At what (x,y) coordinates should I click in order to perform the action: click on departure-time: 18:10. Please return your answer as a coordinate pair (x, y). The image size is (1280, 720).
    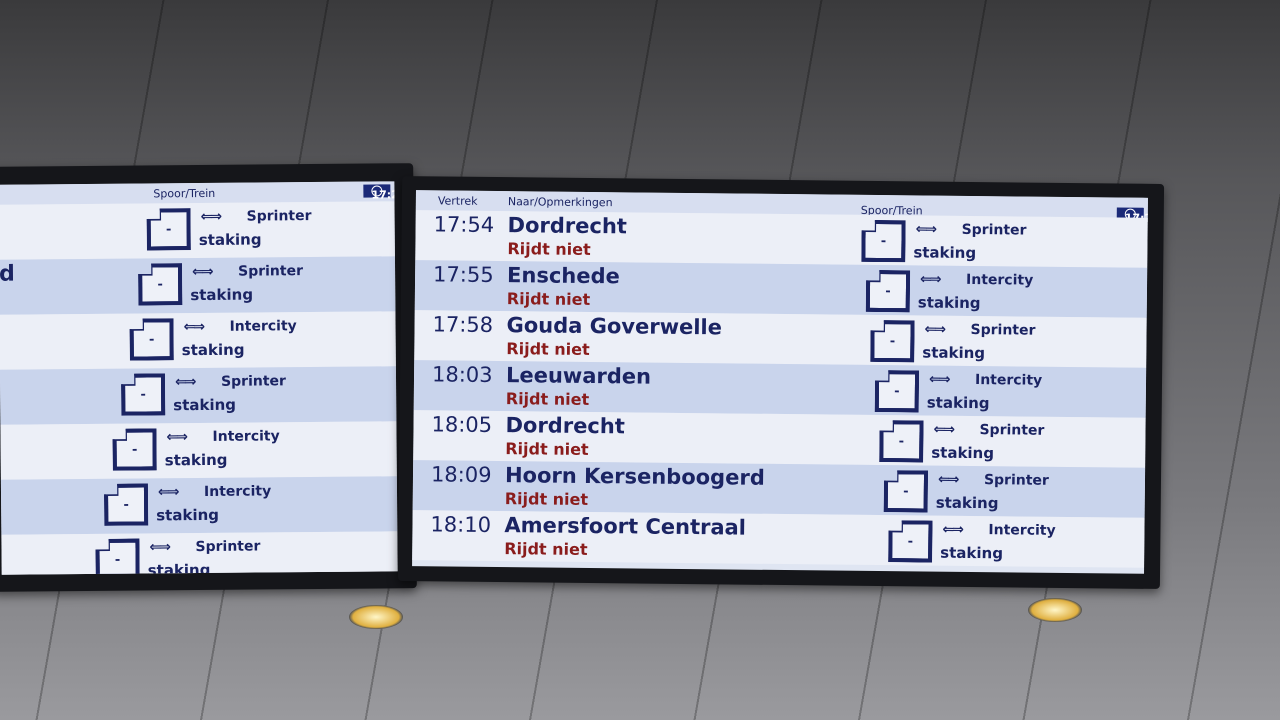
    Looking at the image, I should click on (461, 524).